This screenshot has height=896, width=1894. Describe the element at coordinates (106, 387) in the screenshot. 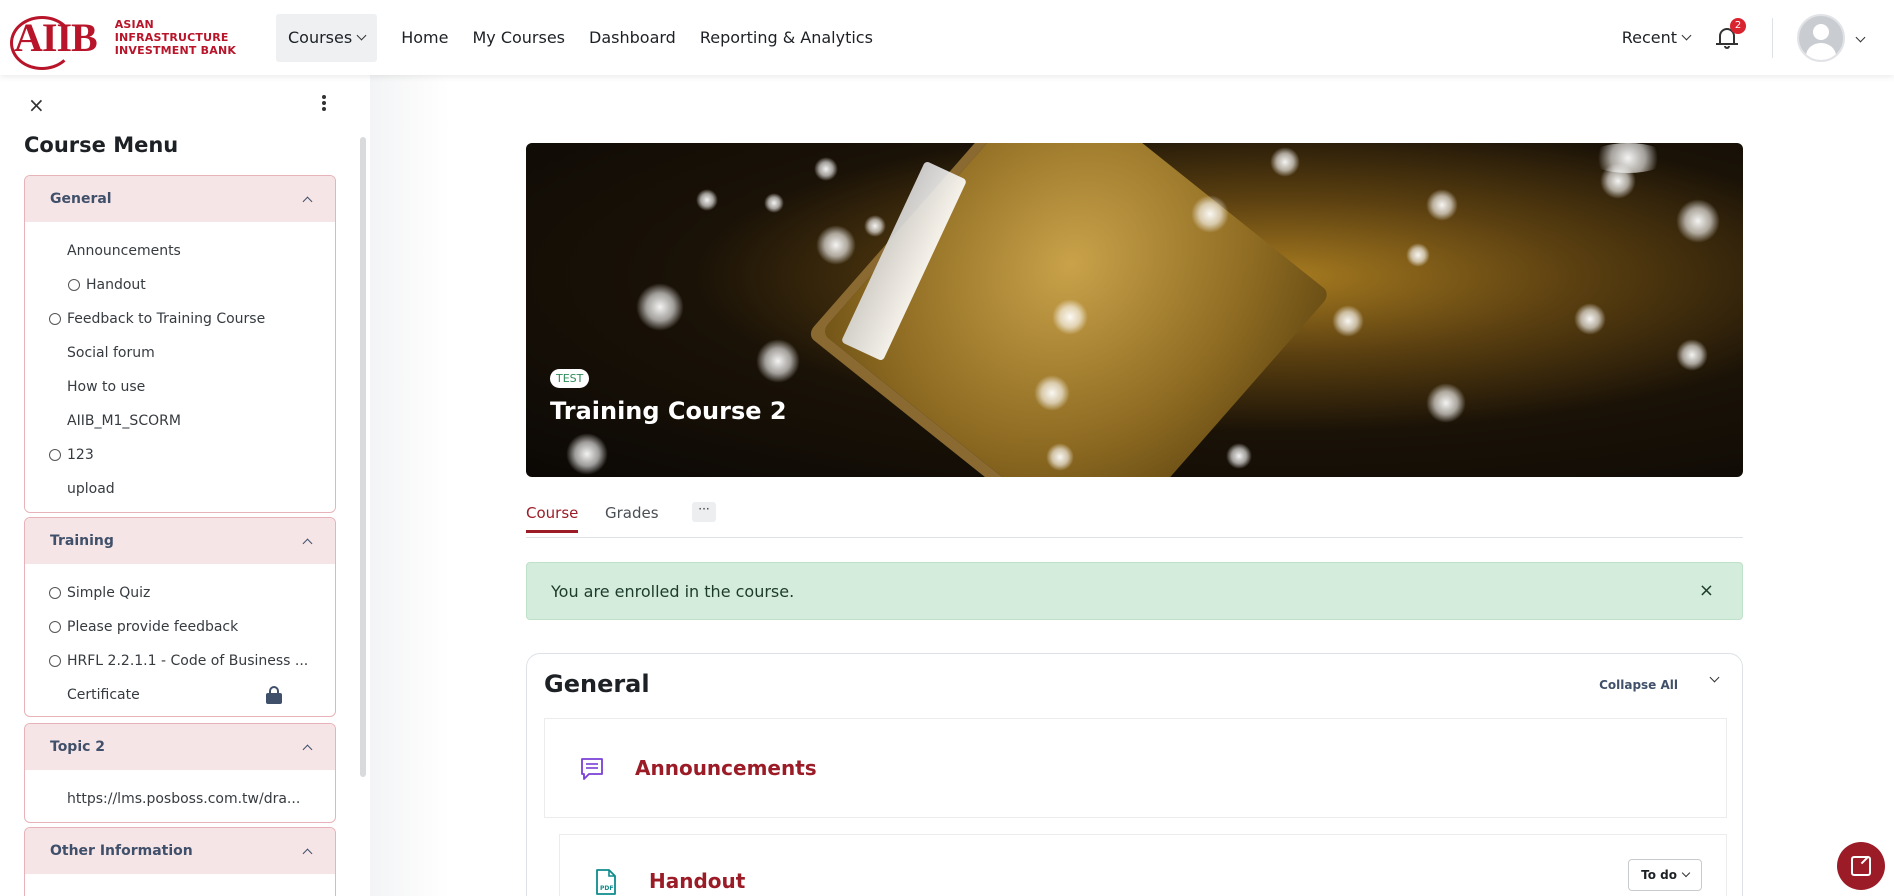

I see `item-label: How to use` at that location.